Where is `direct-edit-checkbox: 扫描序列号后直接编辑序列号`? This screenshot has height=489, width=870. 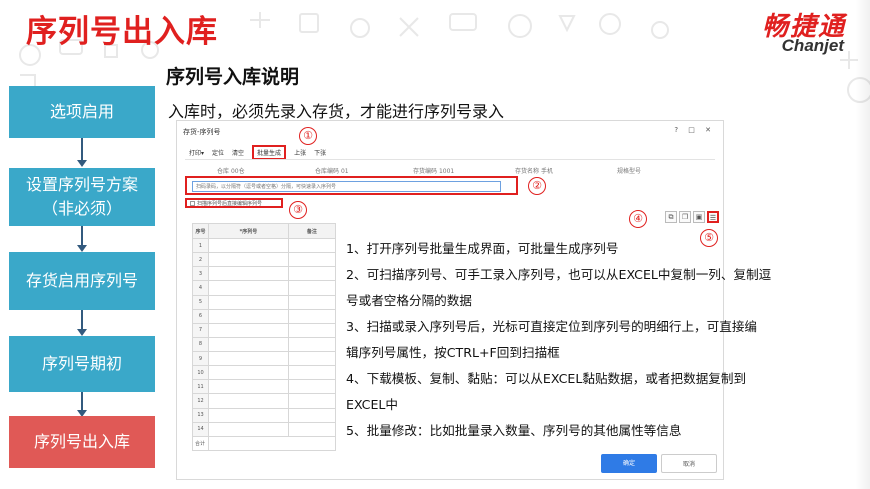
direct-edit-checkbox: 扫描序列号后直接编辑序列号 is located at coordinates (226, 203).